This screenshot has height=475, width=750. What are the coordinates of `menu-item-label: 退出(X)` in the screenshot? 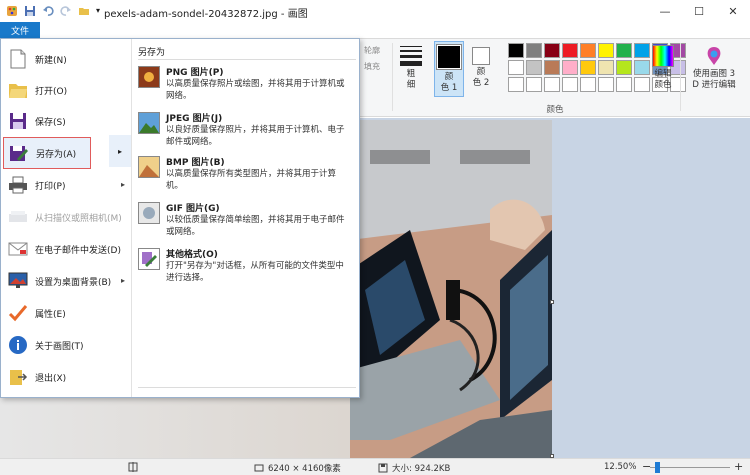 It's located at (51, 378).